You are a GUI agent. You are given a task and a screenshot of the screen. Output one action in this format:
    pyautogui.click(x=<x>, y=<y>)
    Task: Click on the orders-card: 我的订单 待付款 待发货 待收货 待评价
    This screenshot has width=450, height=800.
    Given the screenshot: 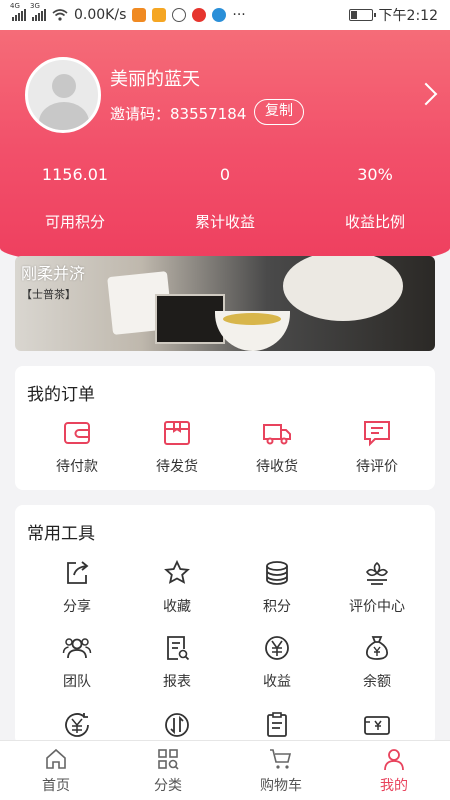 What is the action you would take?
    pyautogui.click(x=225, y=428)
    